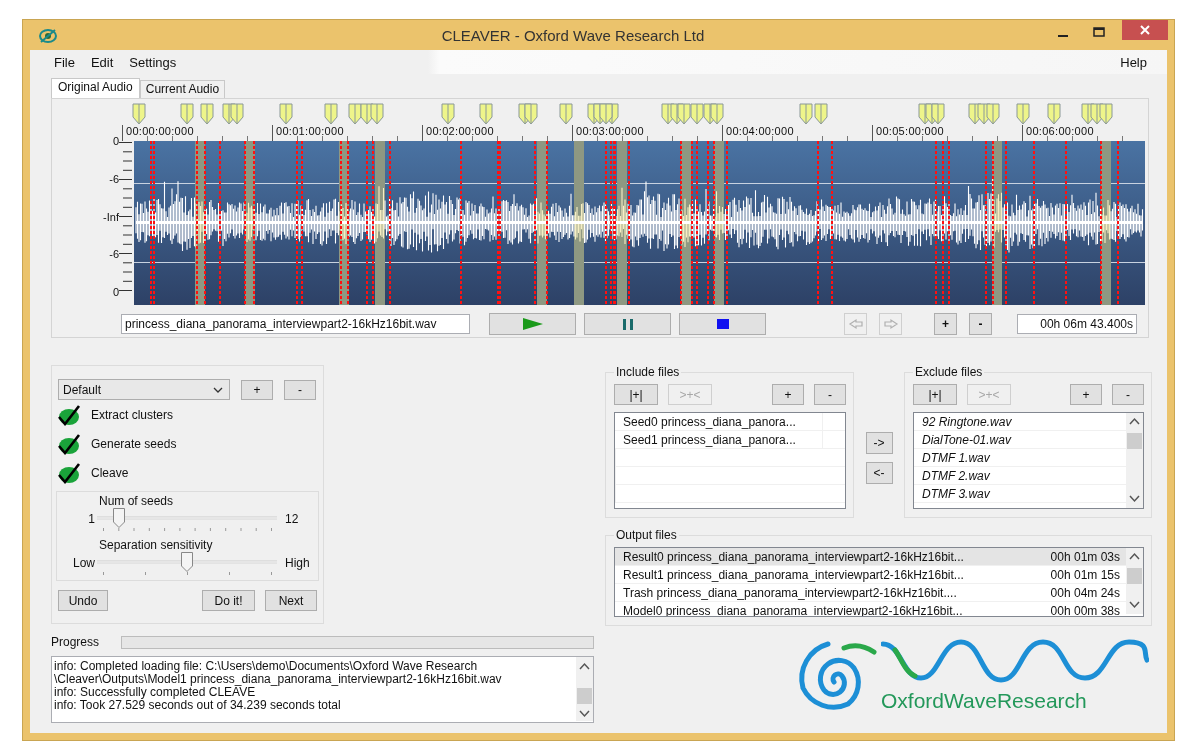 This screenshot has width=1197, height=749. Describe the element at coordinates (137, 501) in the screenshot. I see `slider-label: Num of seeds` at that location.